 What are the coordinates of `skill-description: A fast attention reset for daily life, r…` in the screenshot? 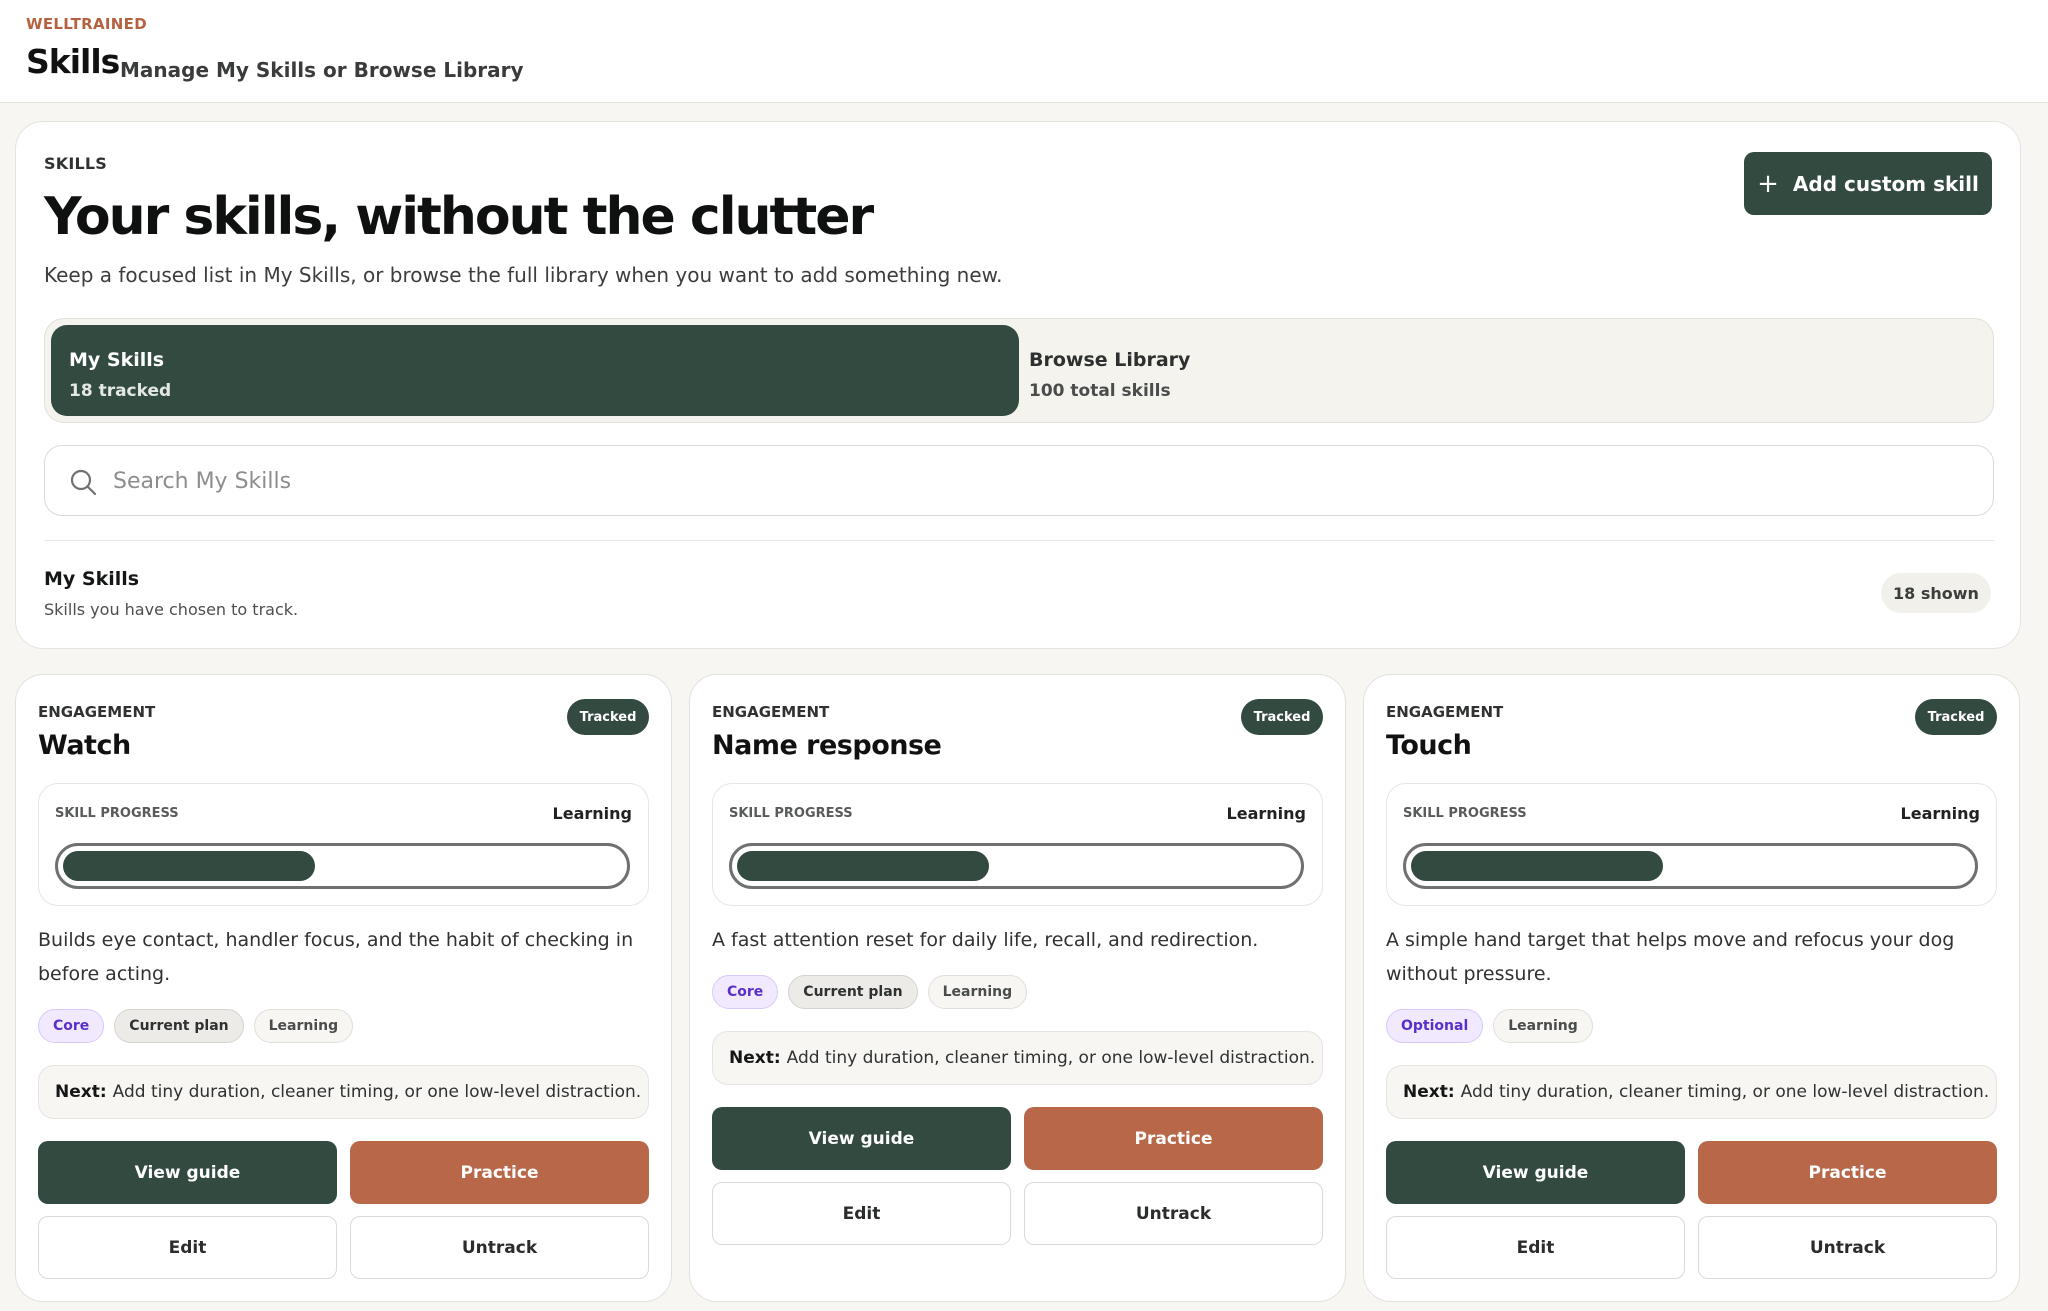 It's located at (985, 940).